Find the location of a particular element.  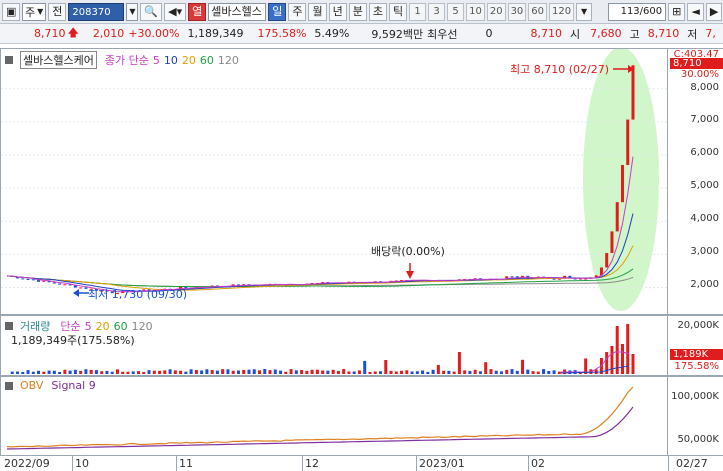

ma60-label: 60 is located at coordinates (206, 60).